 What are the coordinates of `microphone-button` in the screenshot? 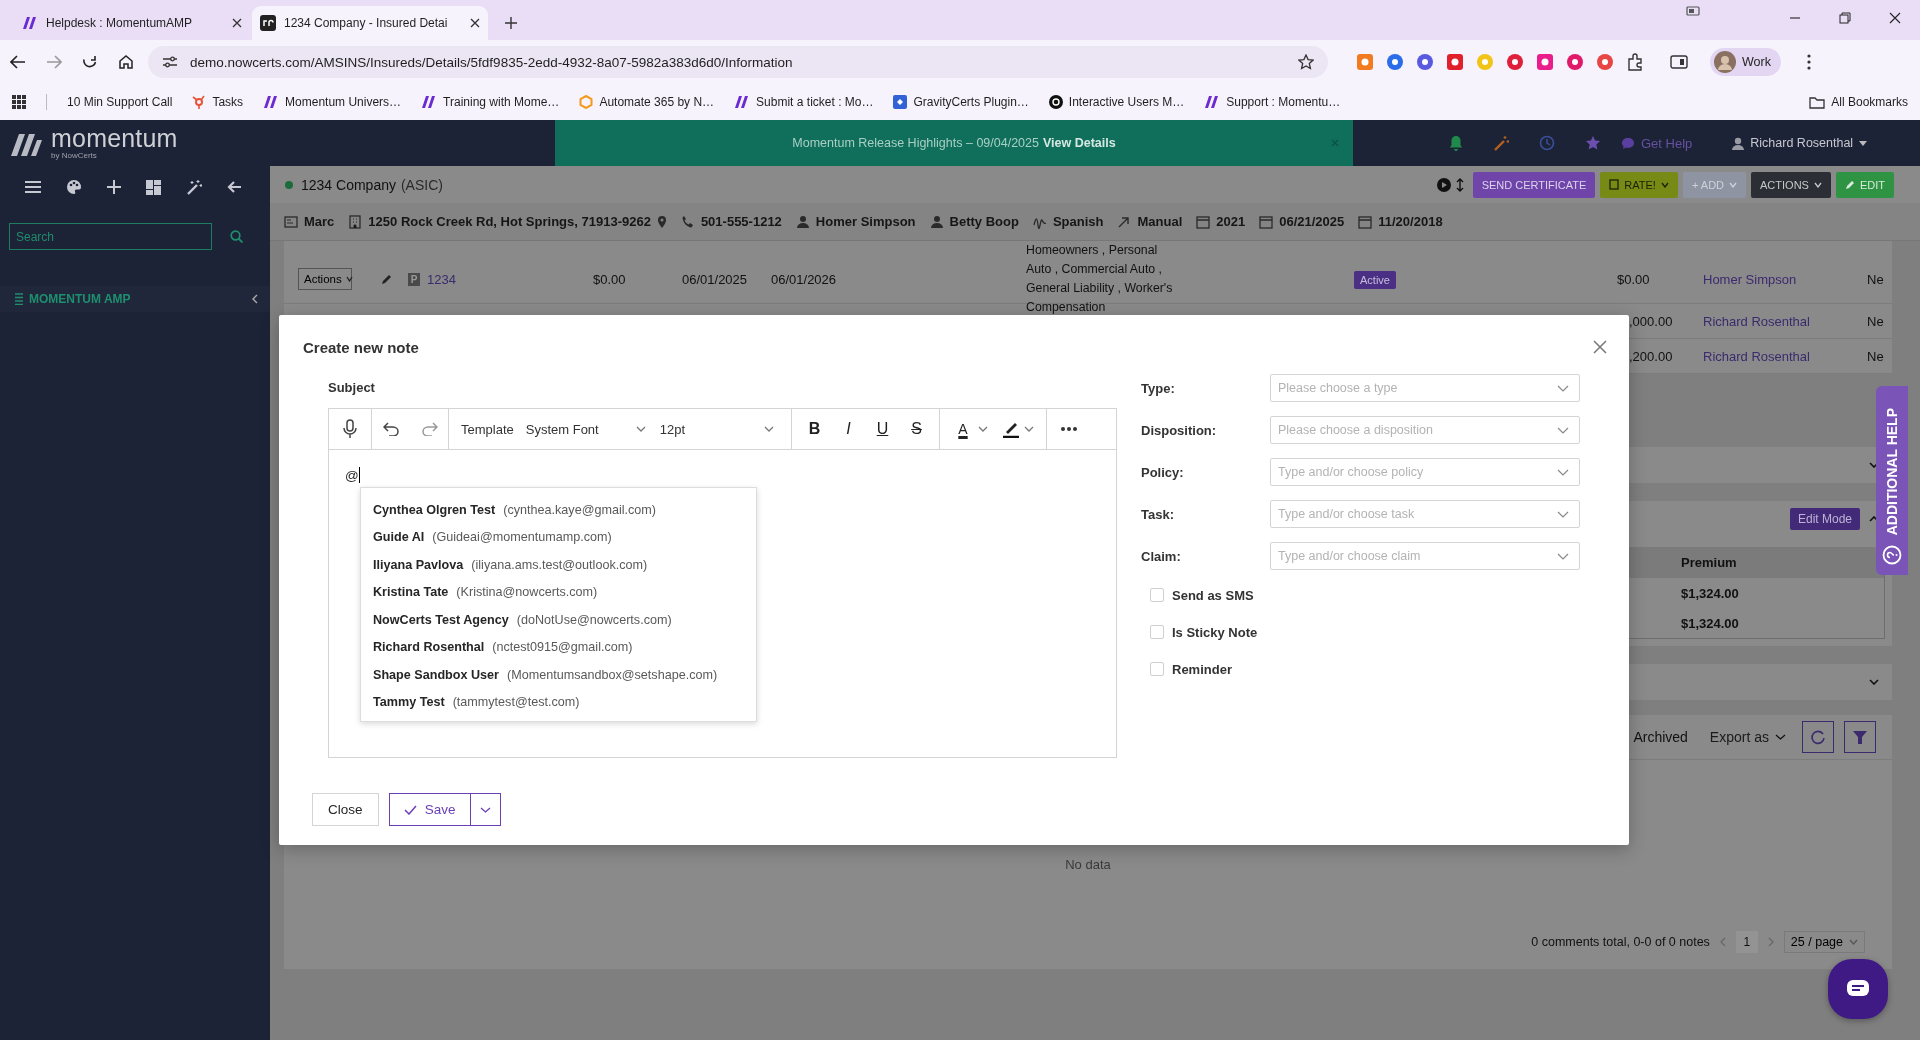 It's located at (350, 429).